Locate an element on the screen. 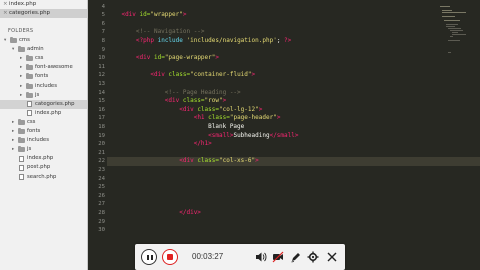 This screenshot has height=270, width=480. volume-icon is located at coordinates (261, 257).